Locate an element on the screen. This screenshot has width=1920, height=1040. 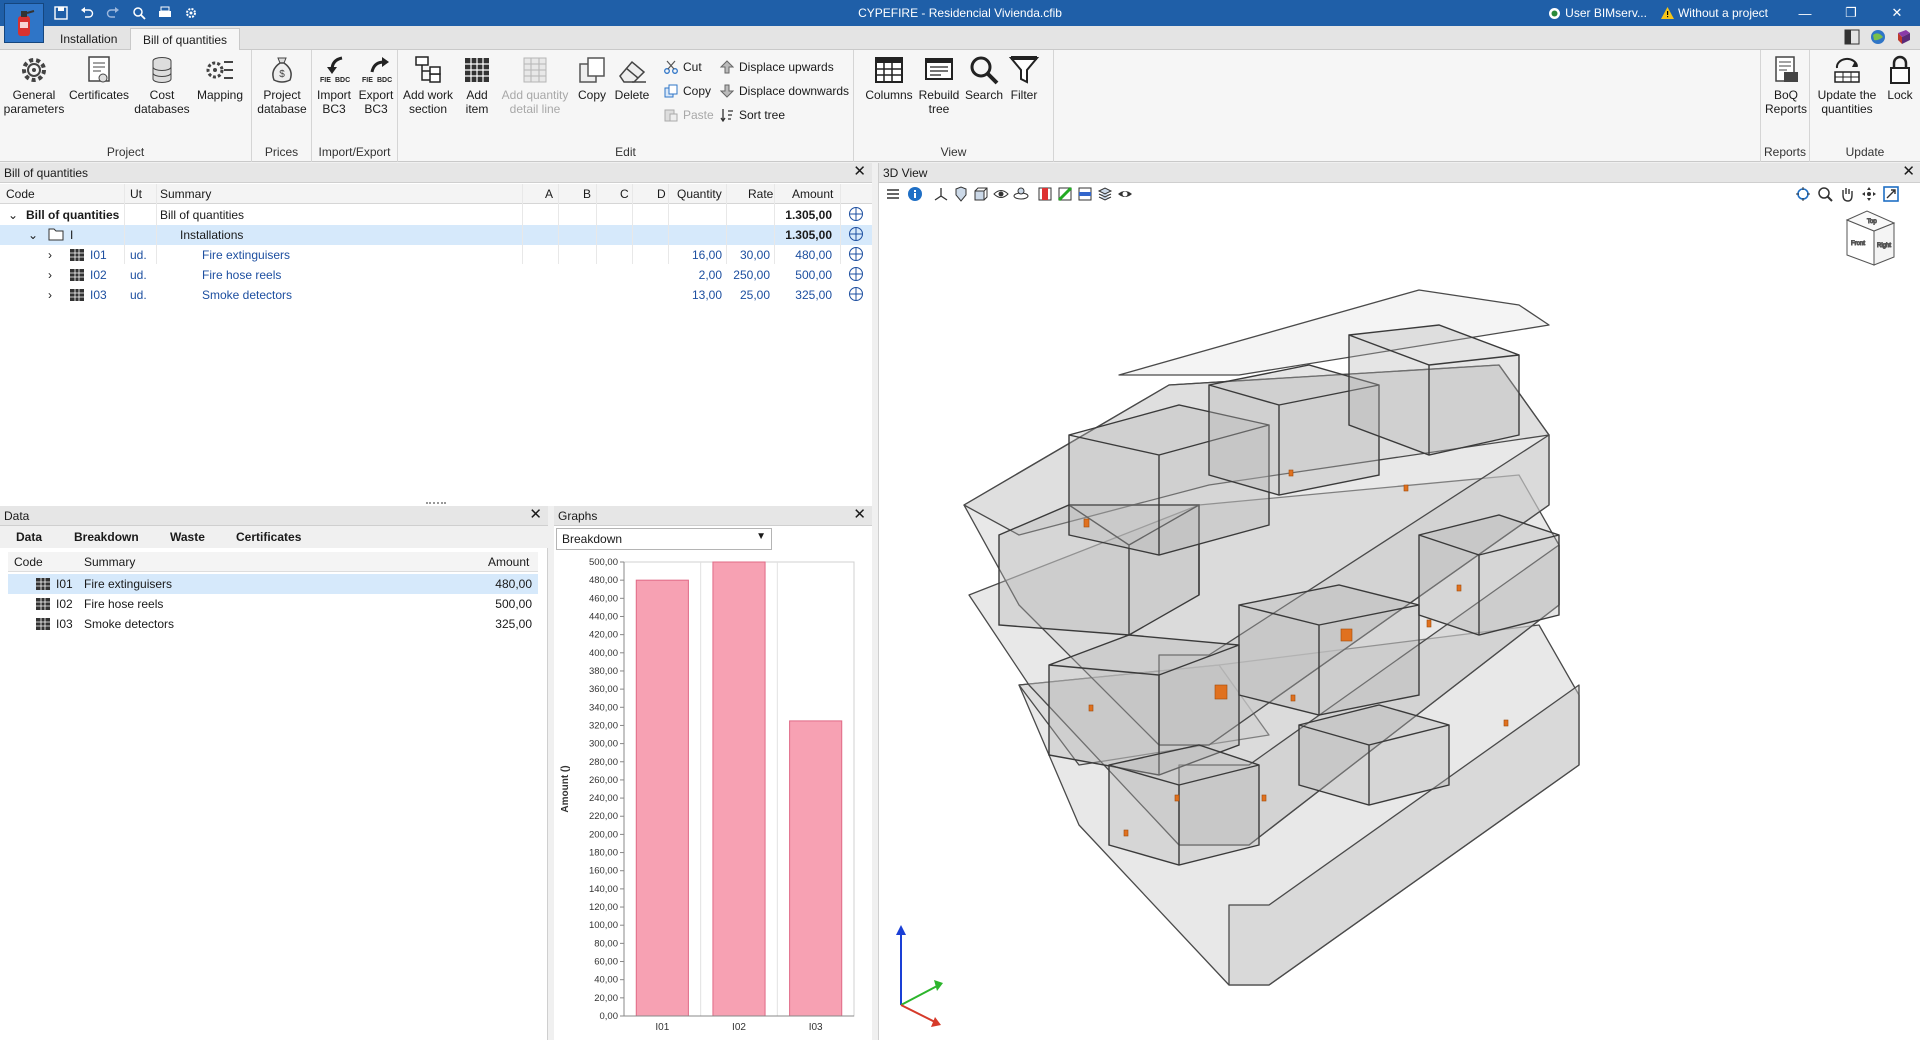
boq-row-chapter: ⌄ I Installations 1.305,00 is located at coordinates (436, 235).